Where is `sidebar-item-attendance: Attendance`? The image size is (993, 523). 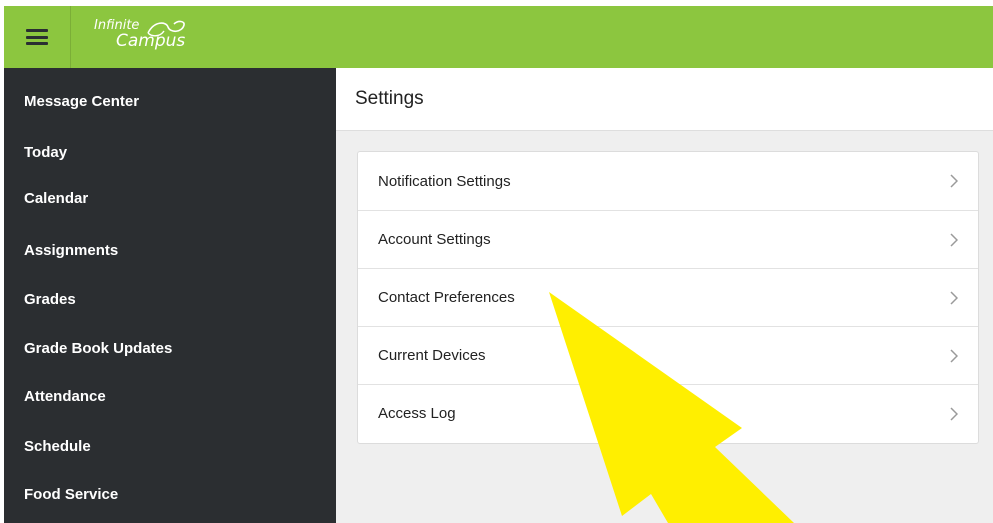
sidebar-item-attendance: Attendance is located at coordinates (170, 396).